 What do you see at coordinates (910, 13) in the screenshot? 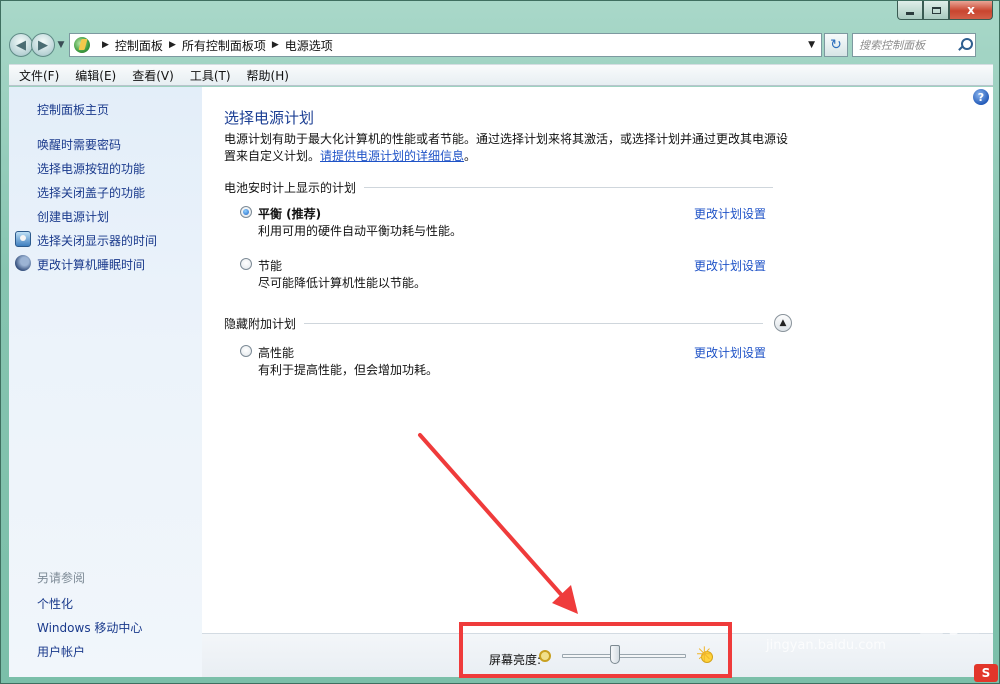
I see `minimize-icon` at bounding box center [910, 13].